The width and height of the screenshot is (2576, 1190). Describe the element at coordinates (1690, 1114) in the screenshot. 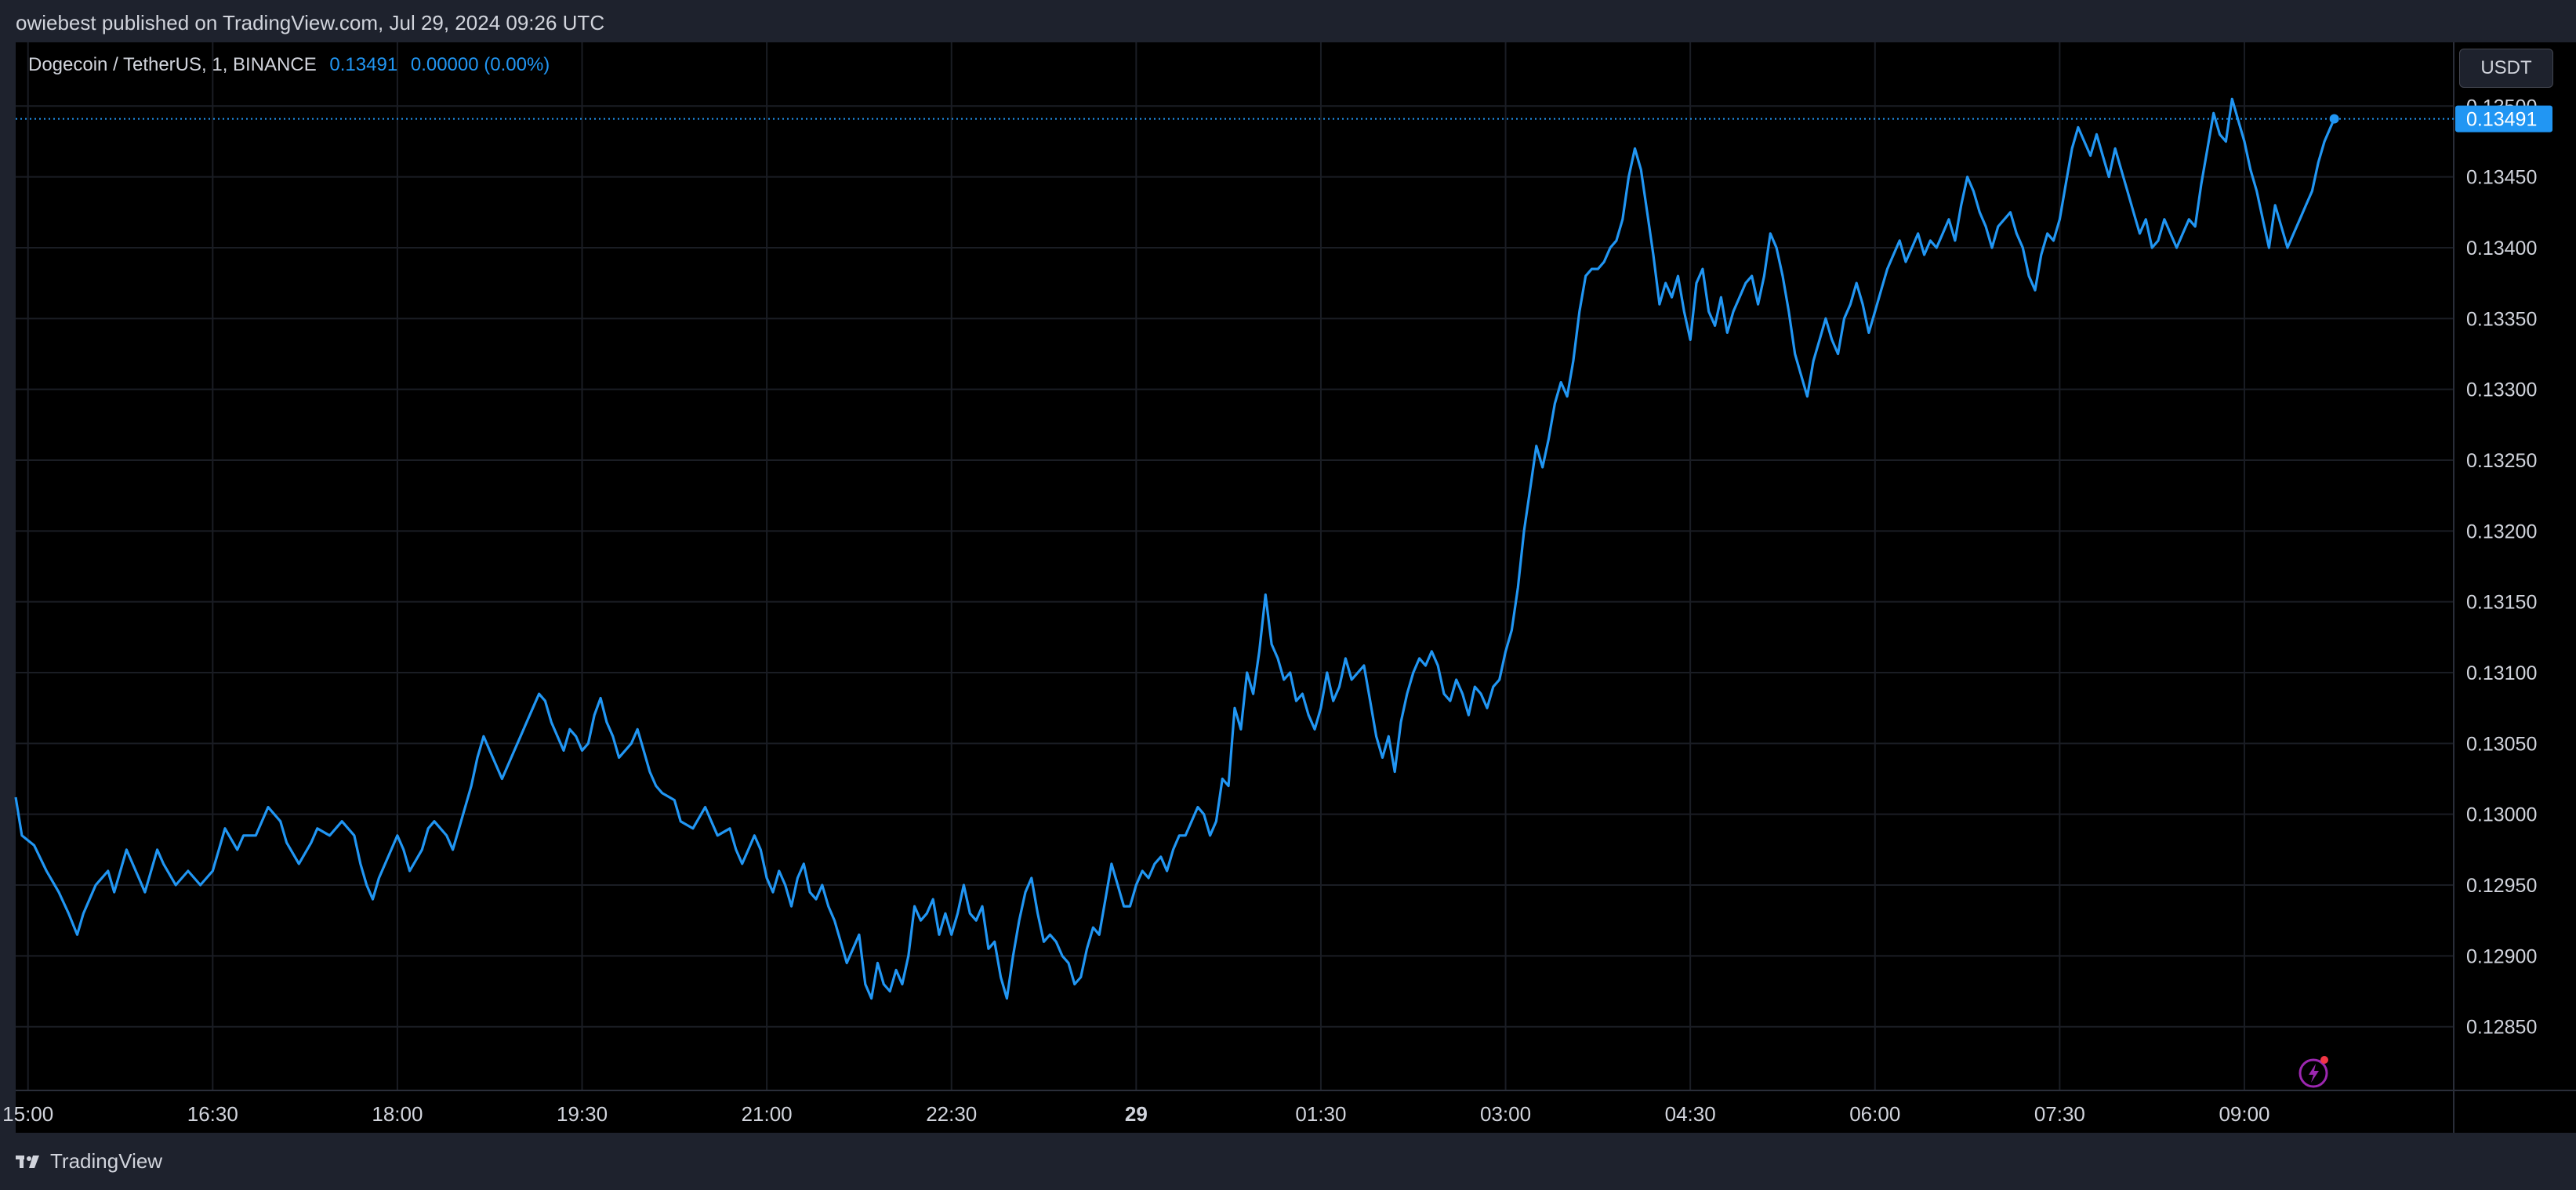

I see `x-tick-label: 04:30` at that location.